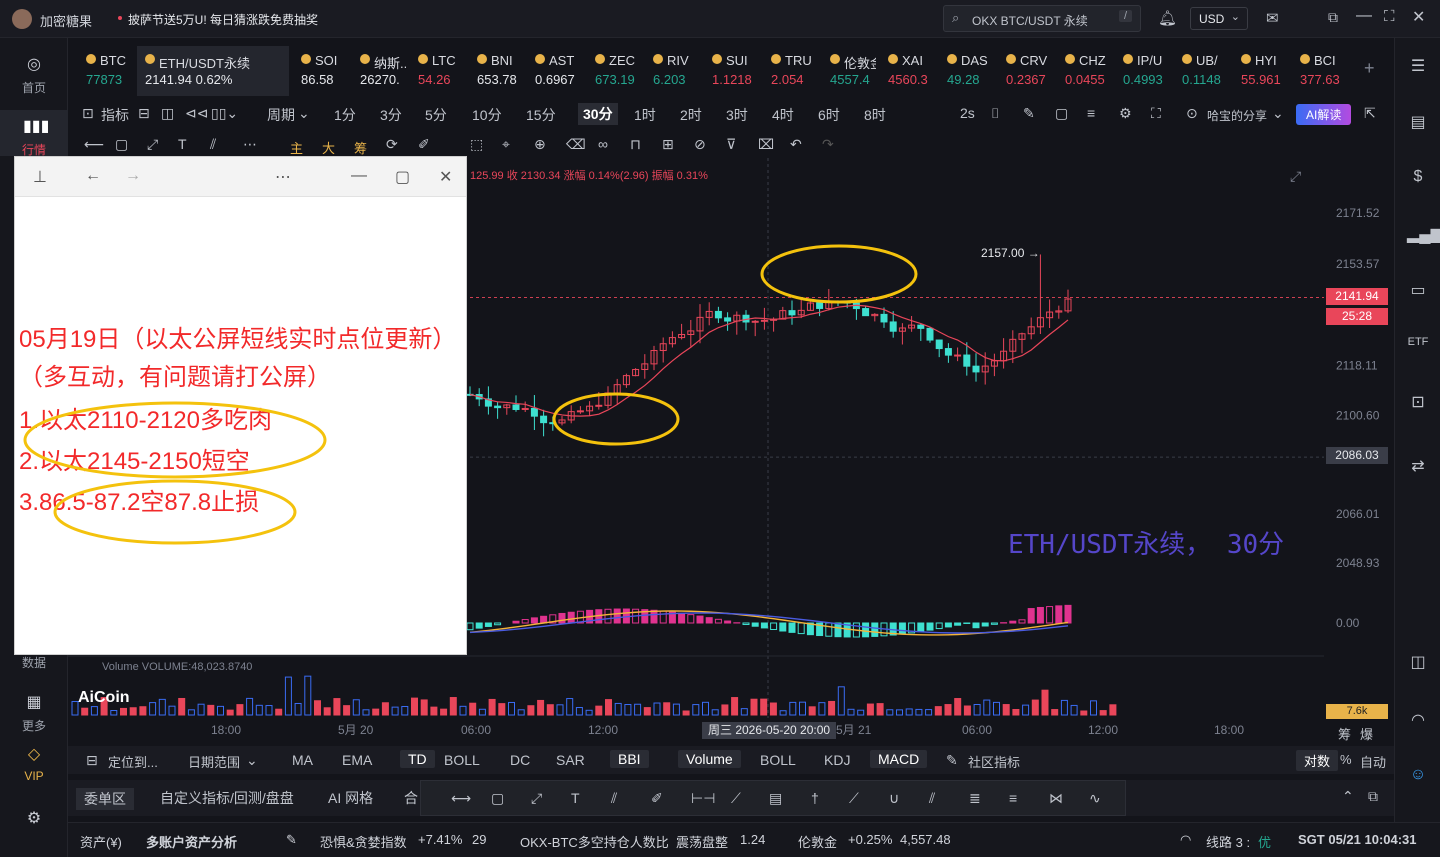 This screenshot has height=857, width=1440. Describe the element at coordinates (476, 144) in the screenshot. I see `cursor-icon: ⬚` at that location.